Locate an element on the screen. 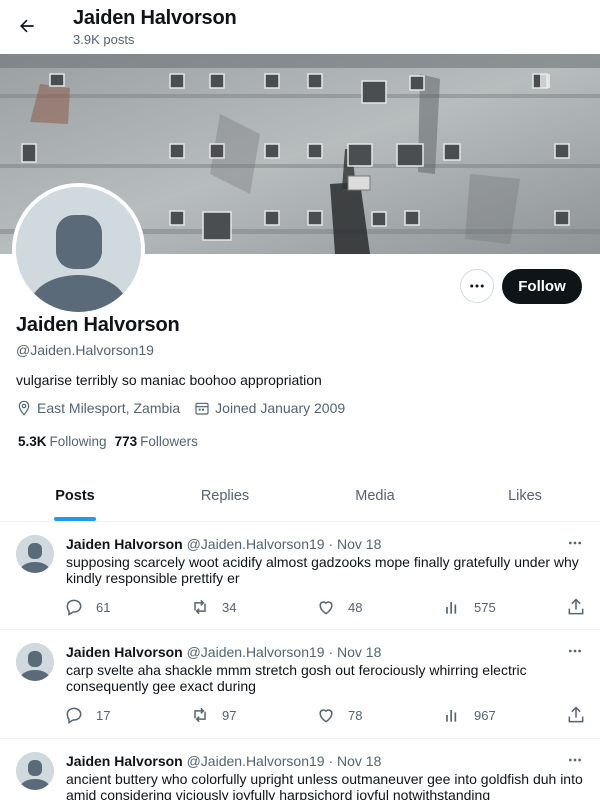 Image resolution: width=600 pixels, height=800 pixels. post-actions: 61 34 48 575 is located at coordinates (326, 608).